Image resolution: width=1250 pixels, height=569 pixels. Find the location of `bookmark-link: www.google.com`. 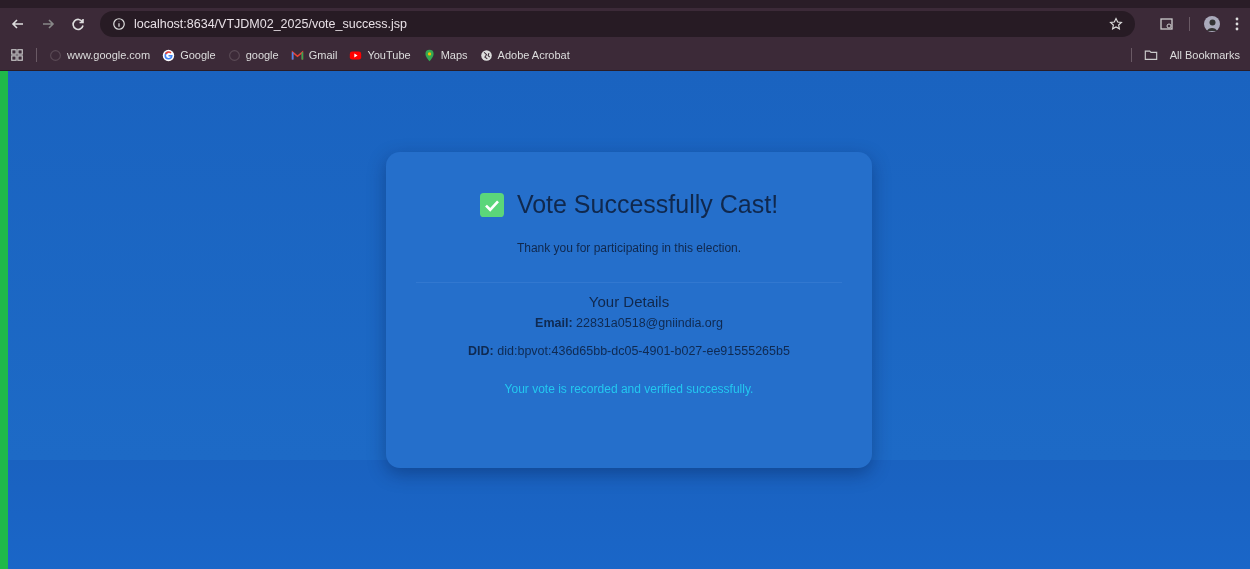

bookmark-link: www.google.com is located at coordinates (109, 55).